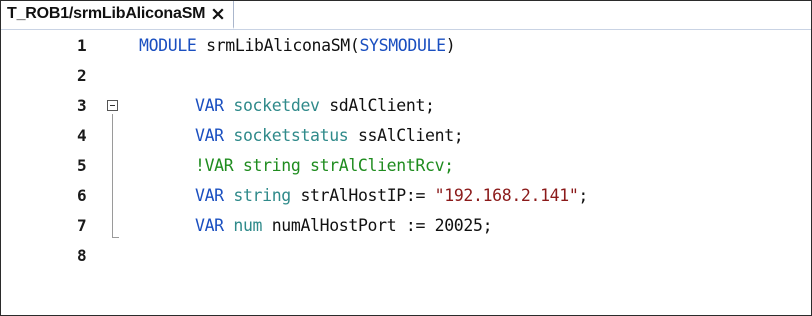  Describe the element at coordinates (406, 75) in the screenshot. I see `code-line: 2` at that location.